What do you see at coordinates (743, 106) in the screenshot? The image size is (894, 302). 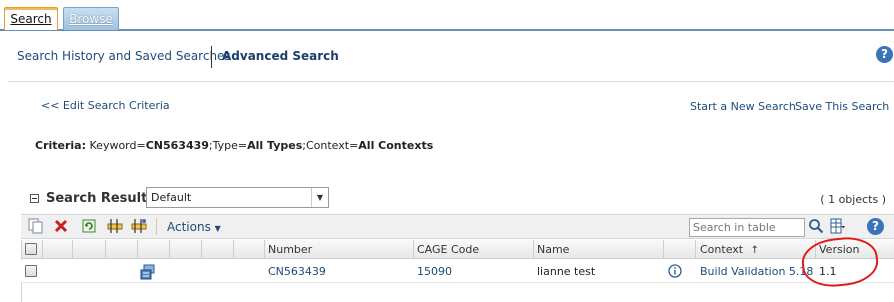 I see `start-new-search-link: Start a New Search` at bounding box center [743, 106].